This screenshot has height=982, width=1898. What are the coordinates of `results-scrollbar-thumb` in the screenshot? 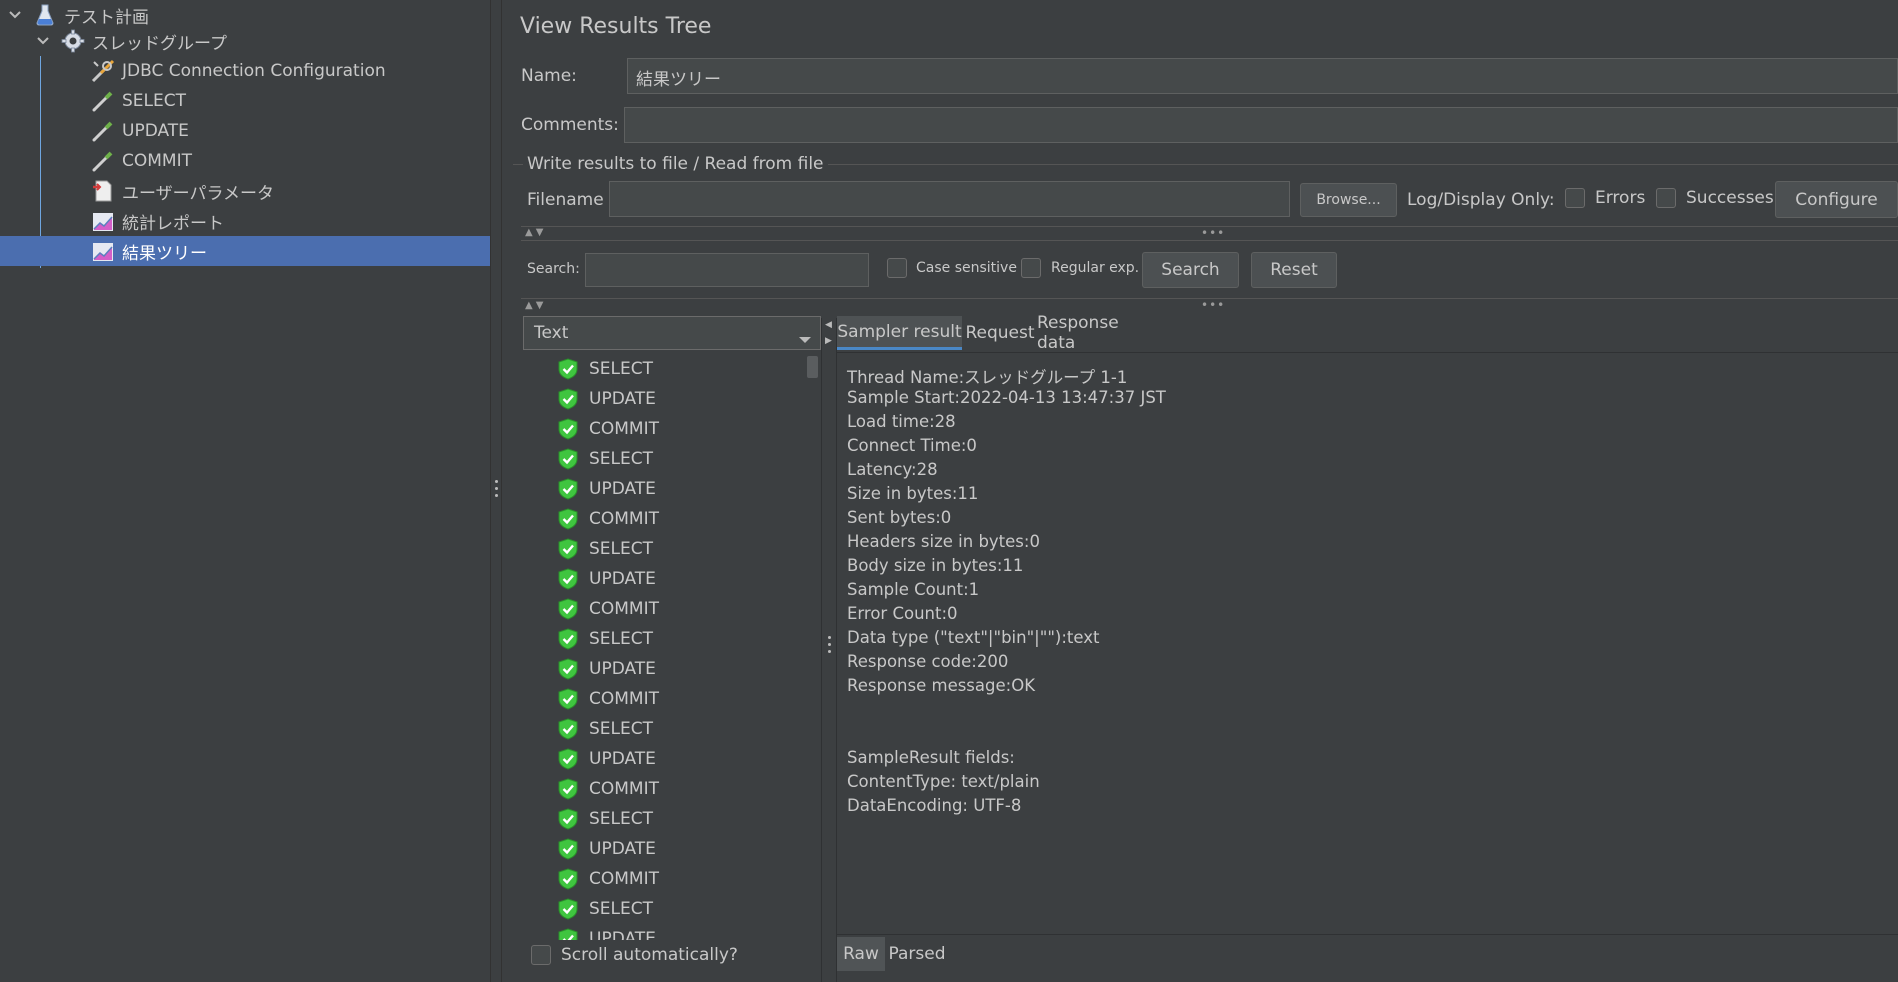 It's located at (812, 367).